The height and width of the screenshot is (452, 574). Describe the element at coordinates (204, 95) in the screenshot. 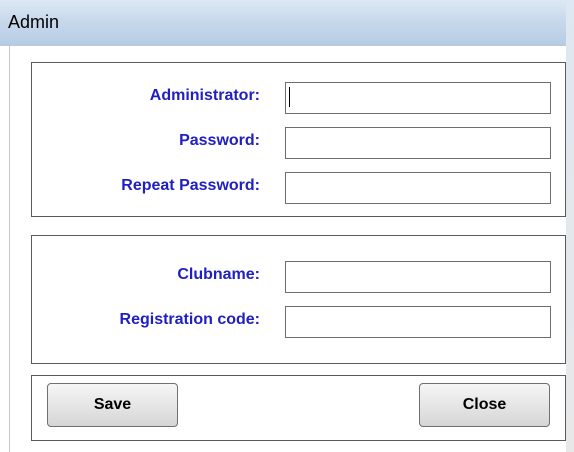

I see `administrator-label: Administrator:` at that location.